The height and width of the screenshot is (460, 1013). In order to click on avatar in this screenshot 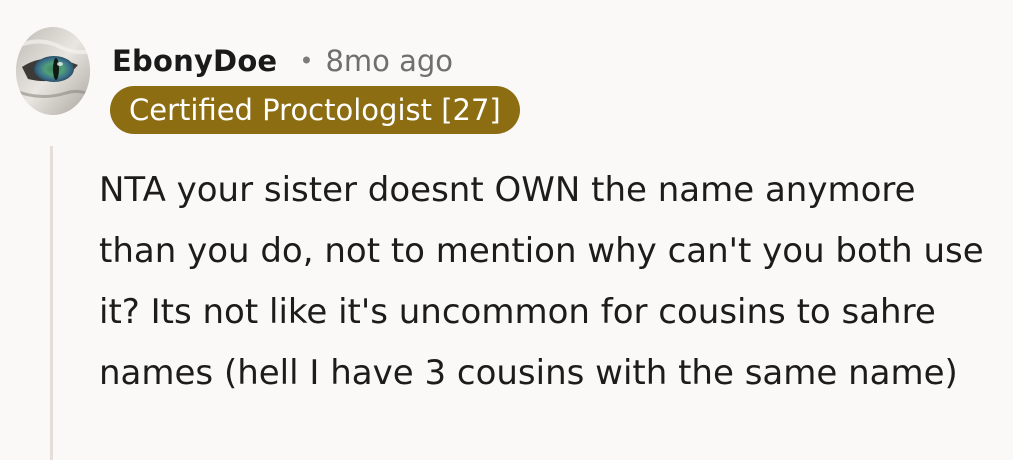, I will do `click(53, 71)`.